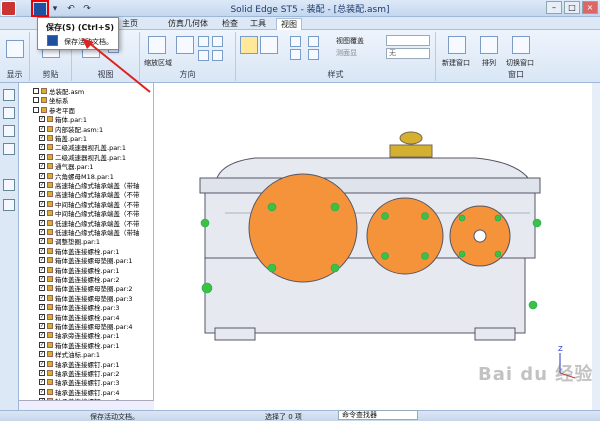  What do you see at coordinates (51, 100) in the screenshot?
I see `tree-item: 坐标系` at bounding box center [51, 100].